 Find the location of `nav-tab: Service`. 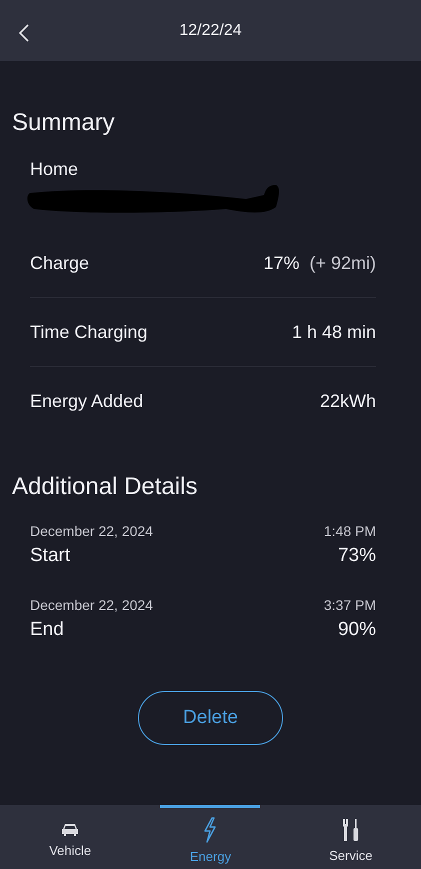

nav-tab: Service is located at coordinates (350, 837).